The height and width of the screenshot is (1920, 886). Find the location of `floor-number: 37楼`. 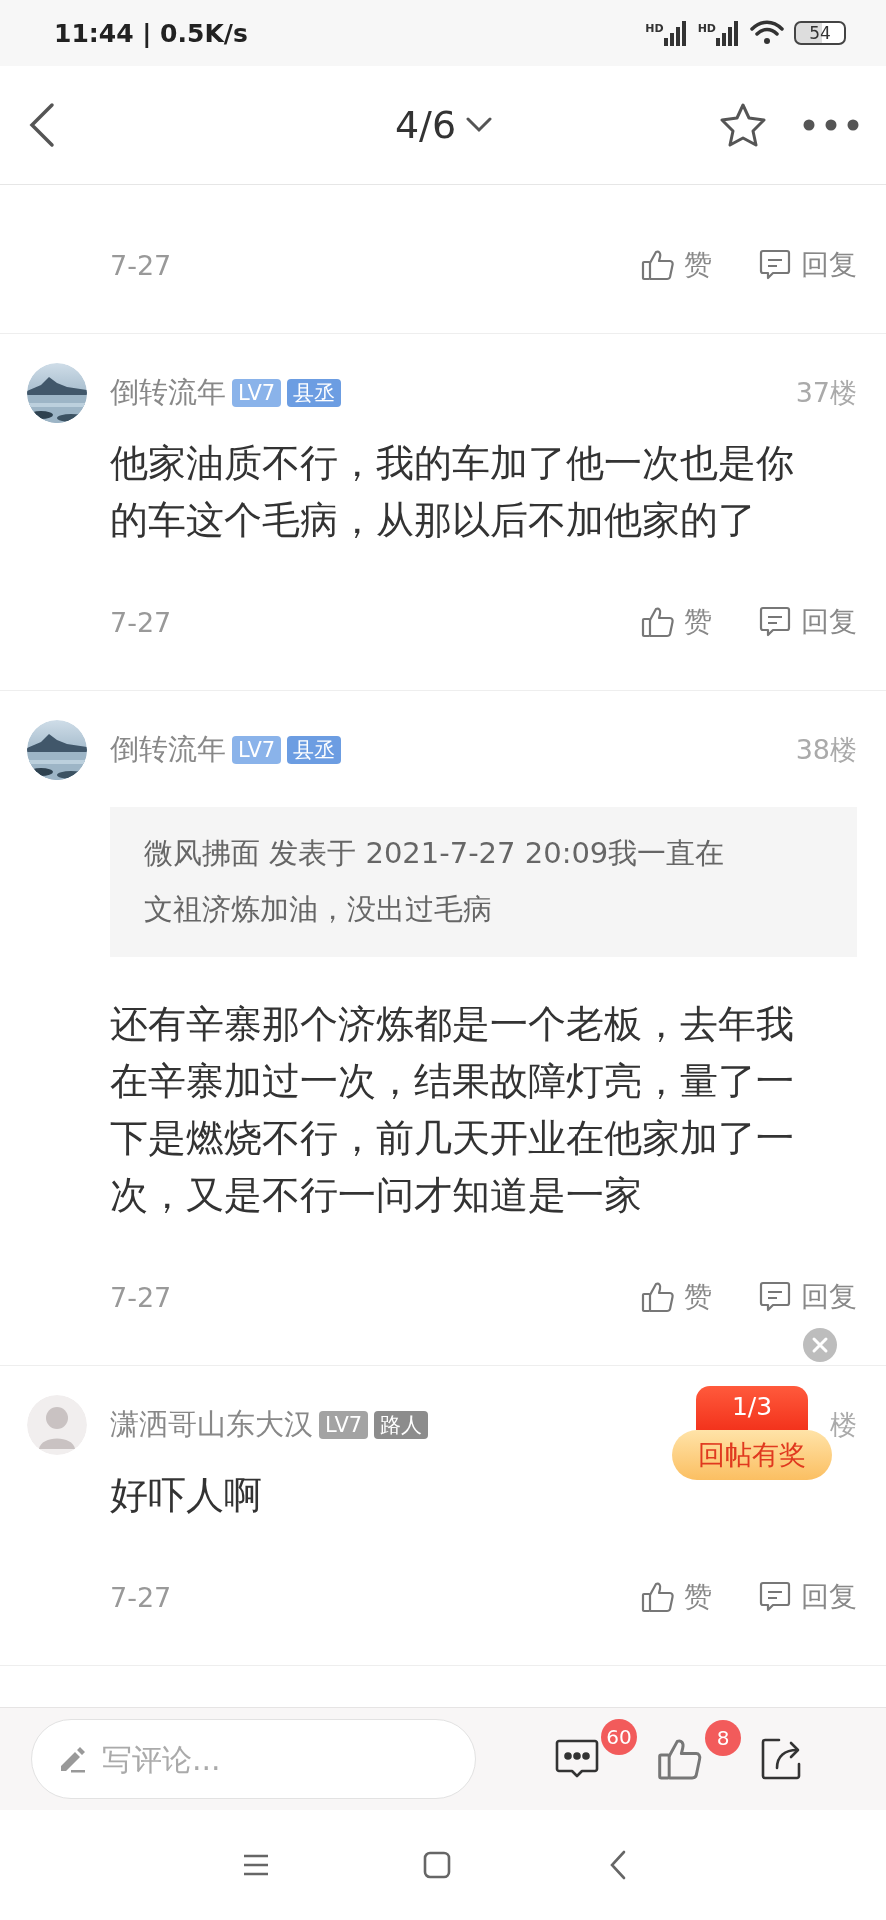

floor-number: 37楼 is located at coordinates (826, 393).